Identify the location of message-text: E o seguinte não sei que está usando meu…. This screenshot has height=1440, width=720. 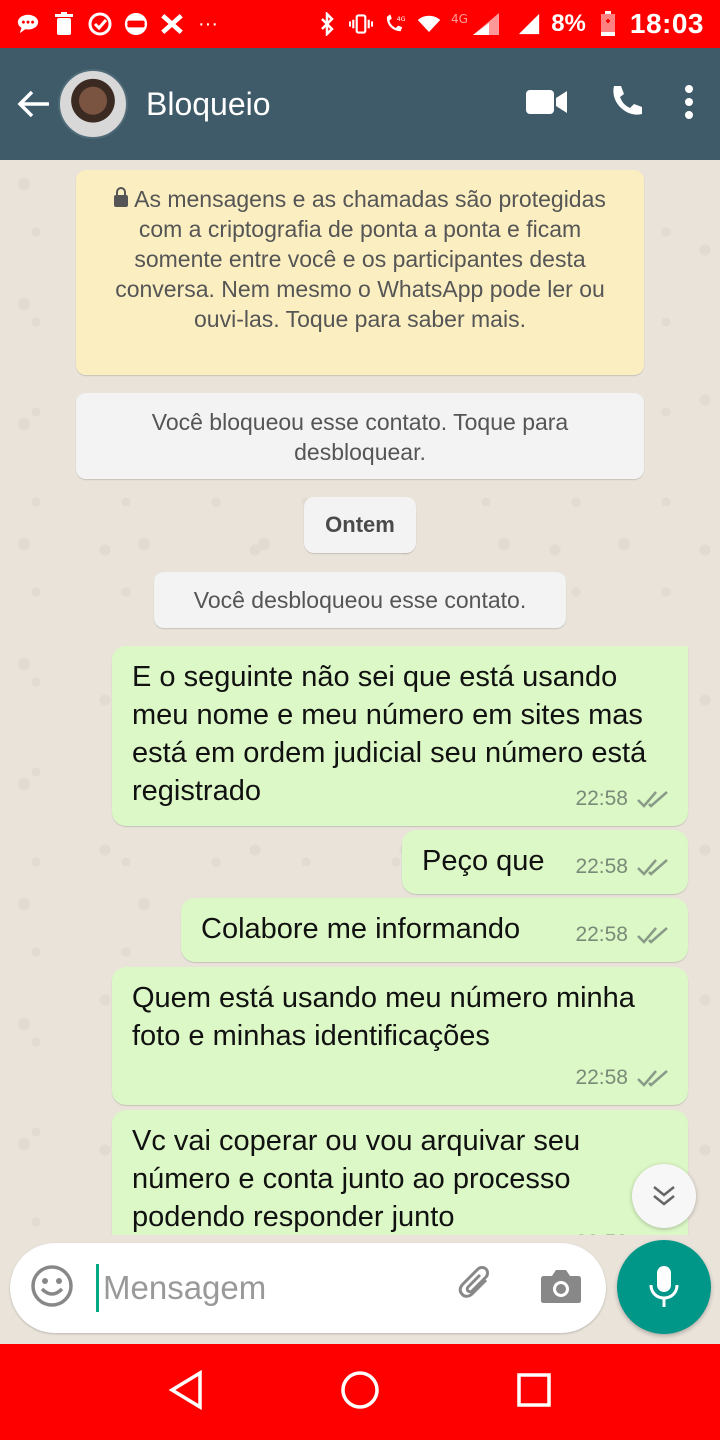
(389, 734).